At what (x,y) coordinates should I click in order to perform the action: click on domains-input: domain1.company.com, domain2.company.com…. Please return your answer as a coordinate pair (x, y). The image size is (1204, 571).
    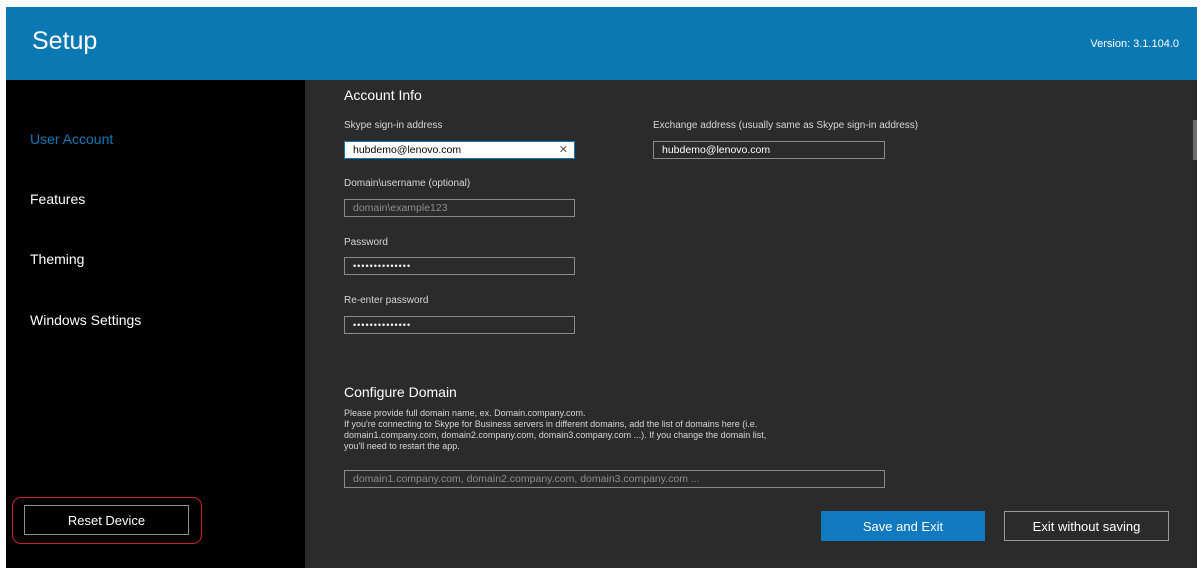
    Looking at the image, I should click on (614, 479).